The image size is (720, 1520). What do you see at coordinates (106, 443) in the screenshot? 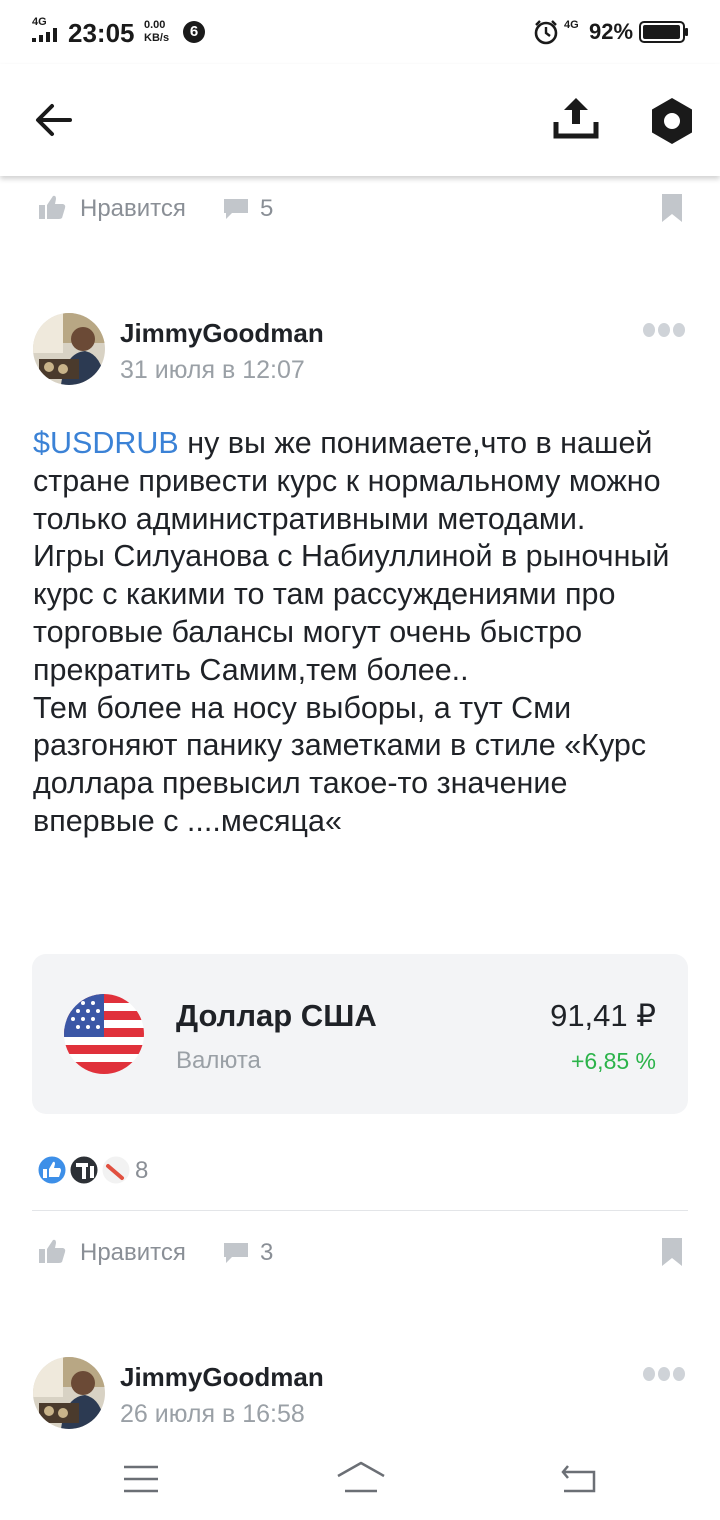
I see `ticker-link: $USDRUB` at bounding box center [106, 443].